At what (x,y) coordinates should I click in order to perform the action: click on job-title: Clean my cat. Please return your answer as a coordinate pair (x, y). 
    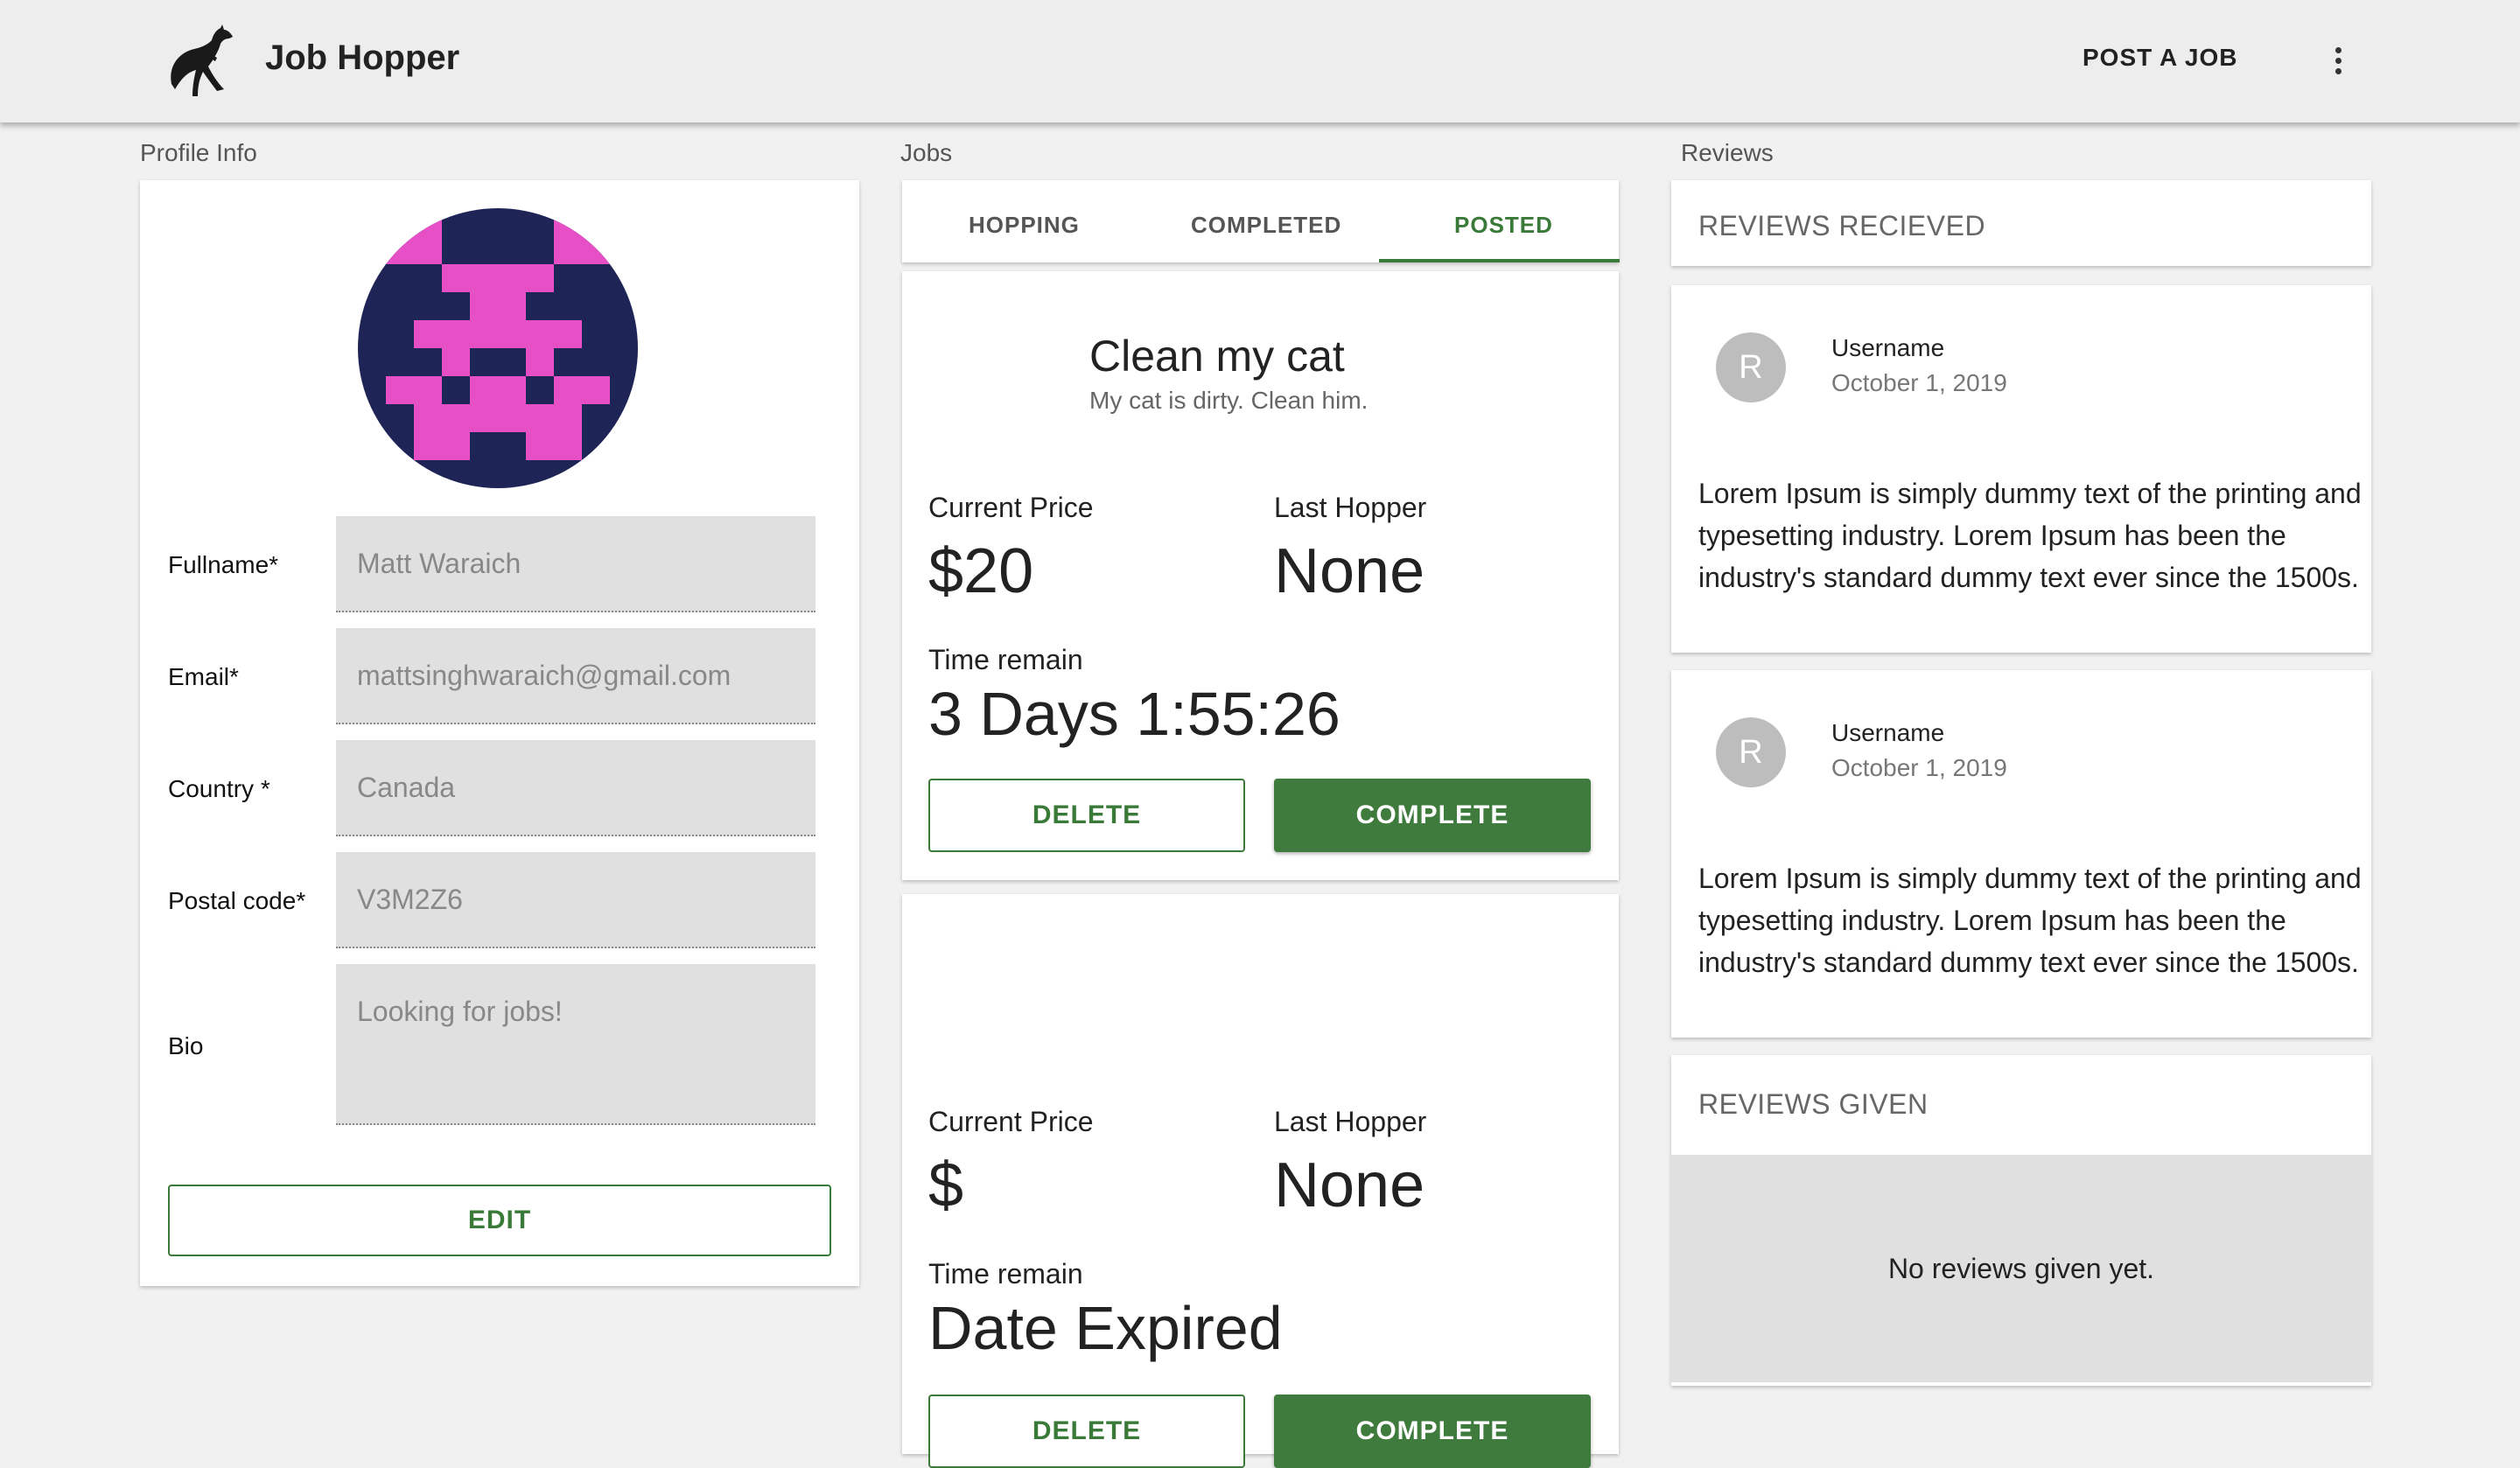
    Looking at the image, I should click on (1217, 356).